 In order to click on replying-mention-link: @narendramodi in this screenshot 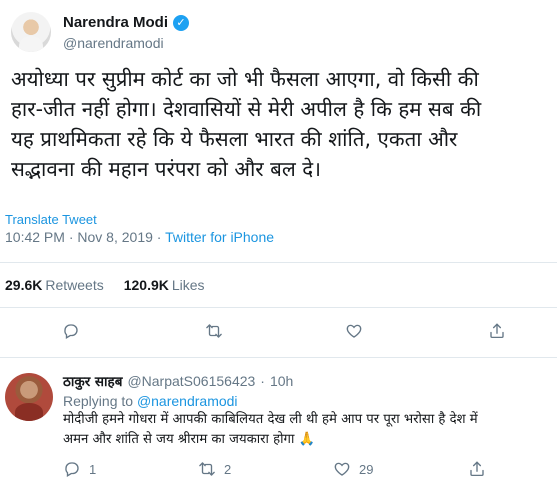, I will do `click(187, 401)`.